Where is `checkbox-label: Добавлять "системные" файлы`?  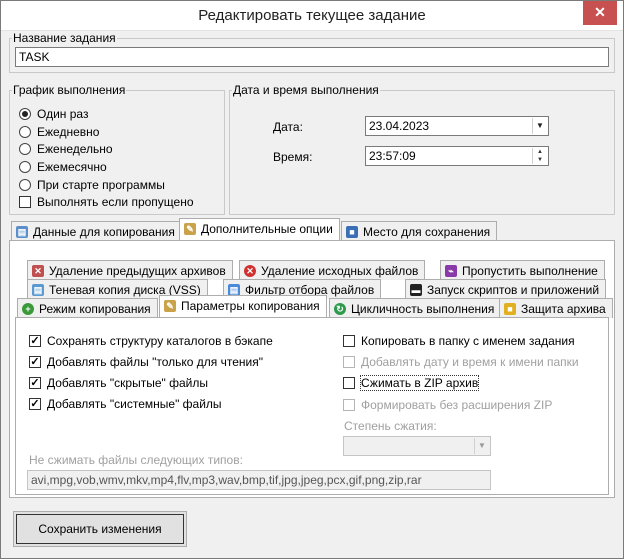
checkbox-label: Добавлять "системные" файлы is located at coordinates (134, 404).